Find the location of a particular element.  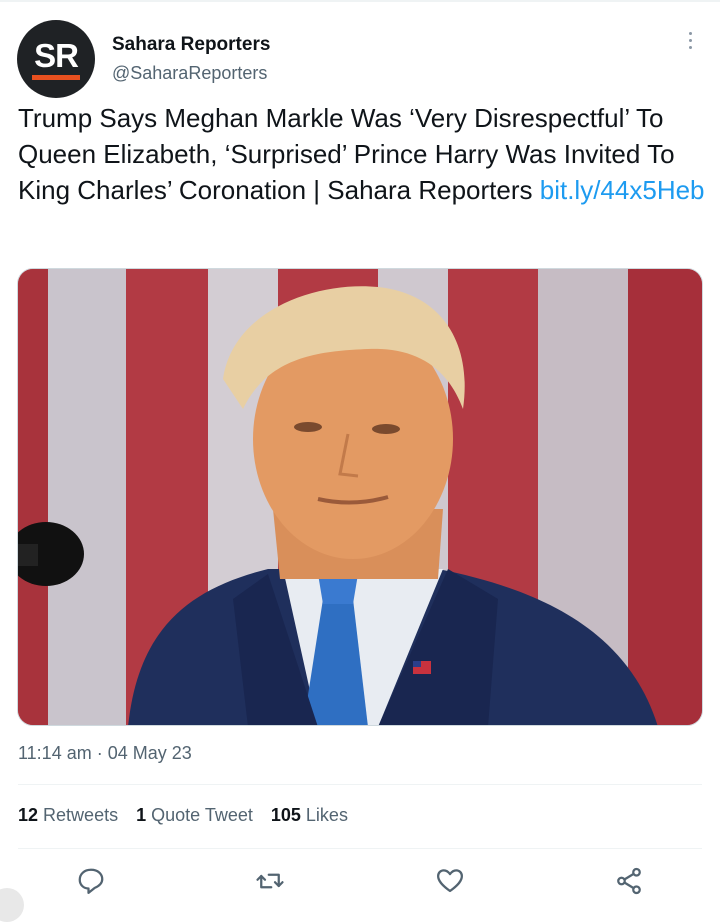

engagement-stats: 12 Retweets 1 Quote Tweet 105 Likes is located at coordinates (183, 815).